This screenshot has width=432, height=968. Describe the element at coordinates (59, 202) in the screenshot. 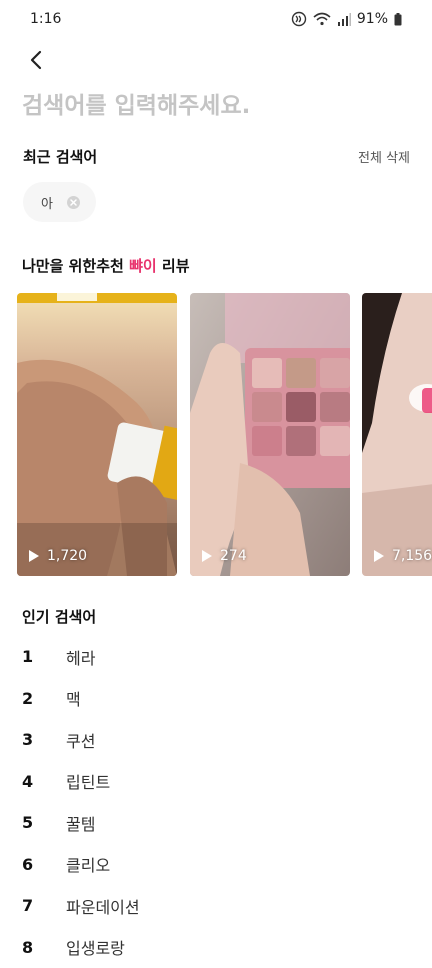

I see `recent-search-chip: 아` at that location.